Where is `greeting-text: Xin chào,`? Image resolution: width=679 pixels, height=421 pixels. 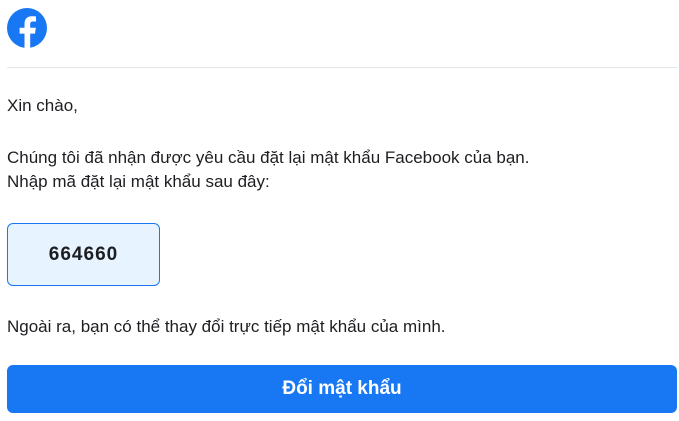
greeting-text: Xin chào, is located at coordinates (42, 105).